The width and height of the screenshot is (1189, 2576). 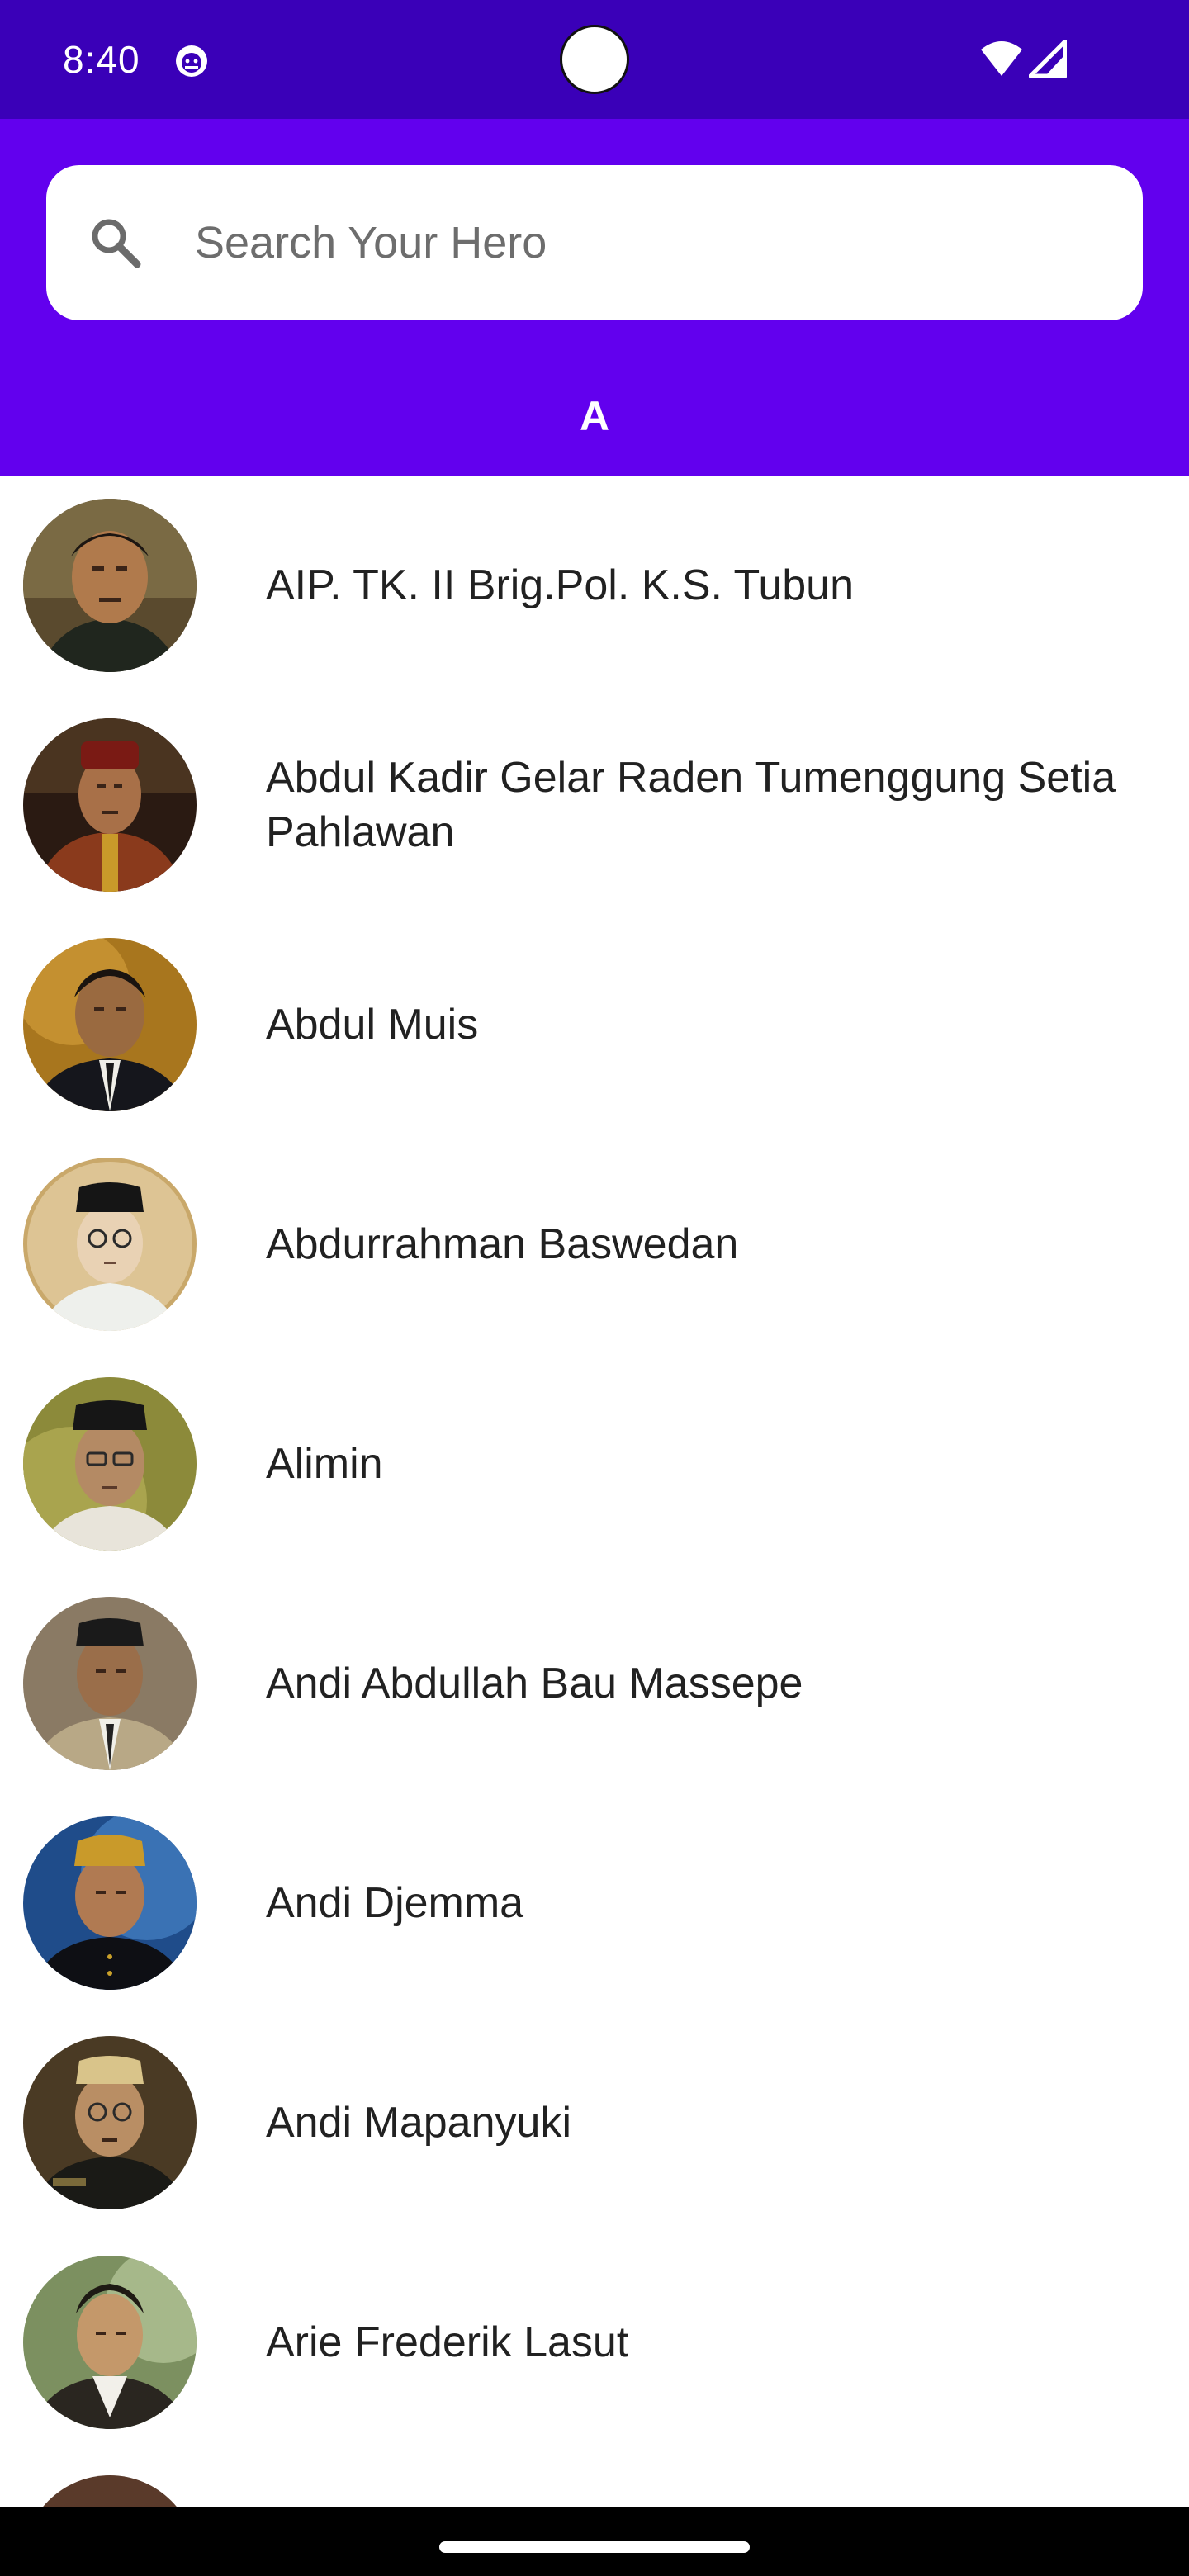 I want to click on search-input, so click(x=649, y=242).